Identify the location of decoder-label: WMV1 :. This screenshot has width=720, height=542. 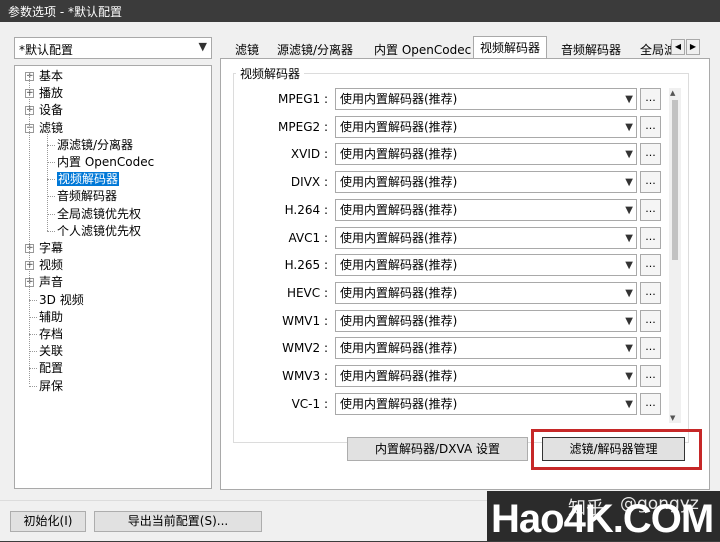
(305, 320).